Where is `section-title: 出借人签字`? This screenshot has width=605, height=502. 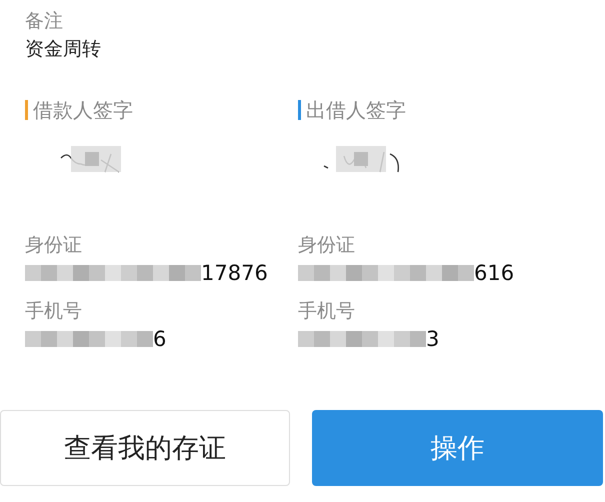
section-title: 出借人签字 is located at coordinates (356, 110).